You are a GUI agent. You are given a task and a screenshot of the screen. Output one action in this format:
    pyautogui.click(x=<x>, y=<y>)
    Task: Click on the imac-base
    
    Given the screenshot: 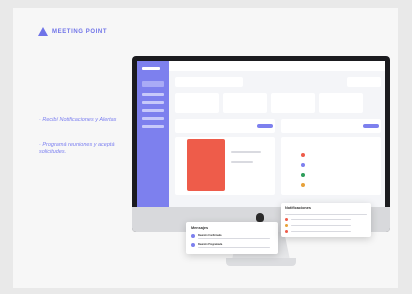 What is the action you would take?
    pyautogui.click(x=261, y=262)
    